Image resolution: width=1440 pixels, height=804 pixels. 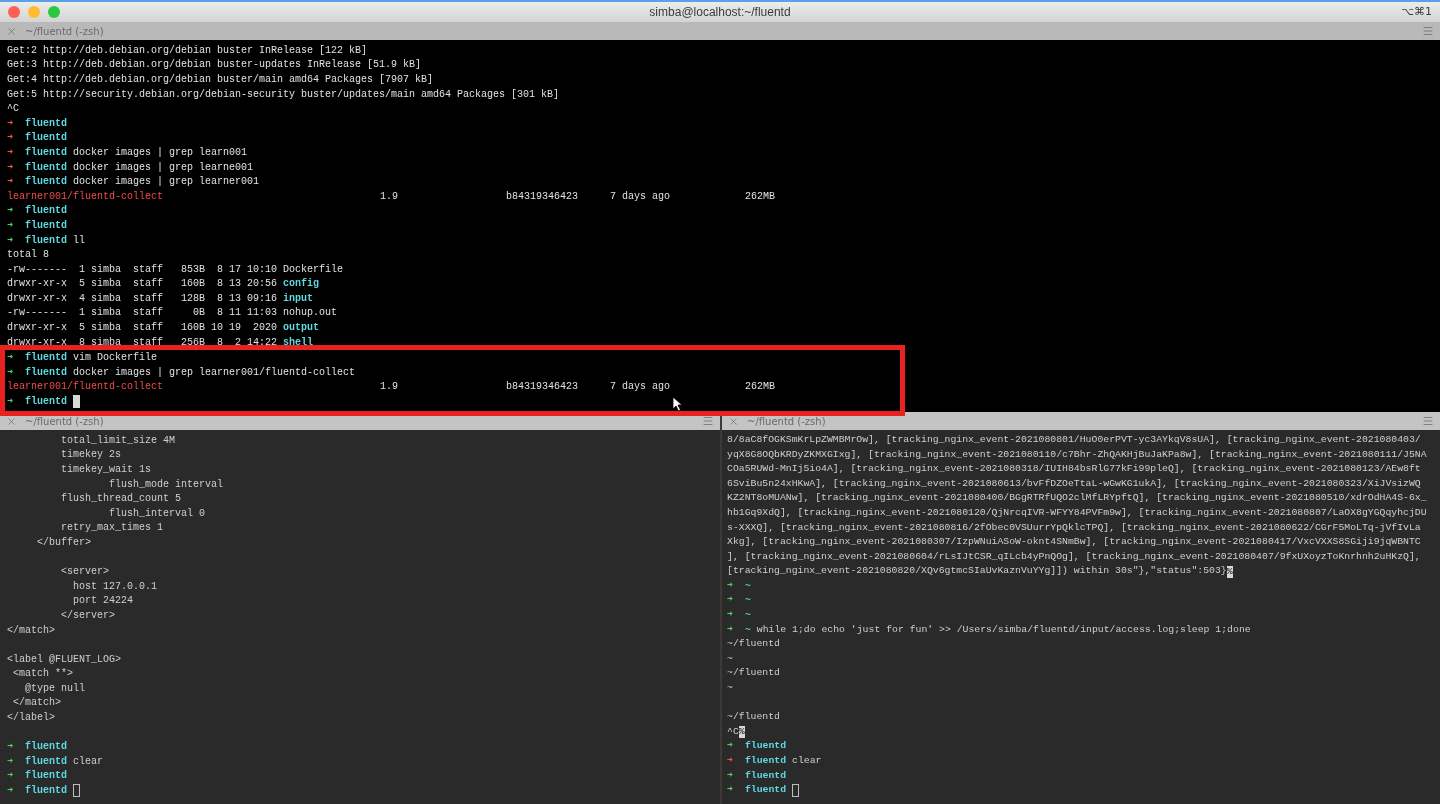 I want to click on terminal-line: flush_mode interval, so click(x=166, y=484).